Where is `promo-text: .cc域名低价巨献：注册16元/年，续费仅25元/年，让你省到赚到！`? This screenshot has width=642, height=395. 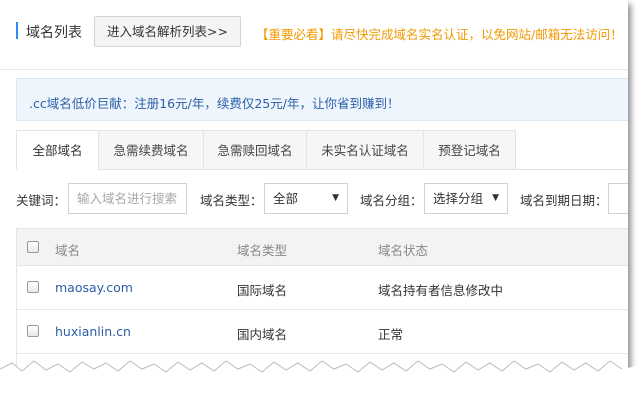
promo-text: .cc域名低价巨献：注册16元/年，续费仅25元/年，让你省到赚到！ is located at coordinates (214, 103).